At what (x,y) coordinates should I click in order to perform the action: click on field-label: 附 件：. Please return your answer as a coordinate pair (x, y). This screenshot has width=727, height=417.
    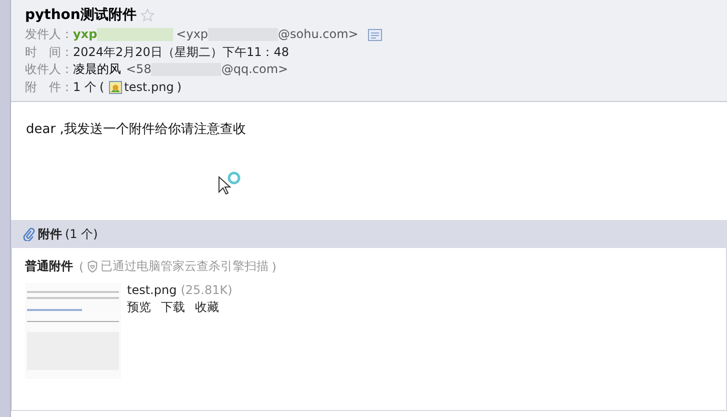
    Looking at the image, I should click on (49, 87).